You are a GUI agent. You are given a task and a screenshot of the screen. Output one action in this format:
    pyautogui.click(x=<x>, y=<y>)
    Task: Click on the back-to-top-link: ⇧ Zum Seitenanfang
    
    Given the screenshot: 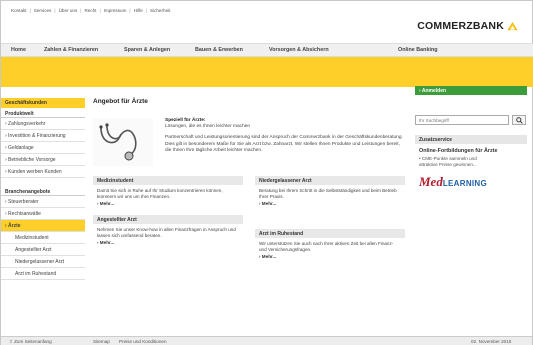 What is the action you would take?
    pyautogui.click(x=30, y=342)
    